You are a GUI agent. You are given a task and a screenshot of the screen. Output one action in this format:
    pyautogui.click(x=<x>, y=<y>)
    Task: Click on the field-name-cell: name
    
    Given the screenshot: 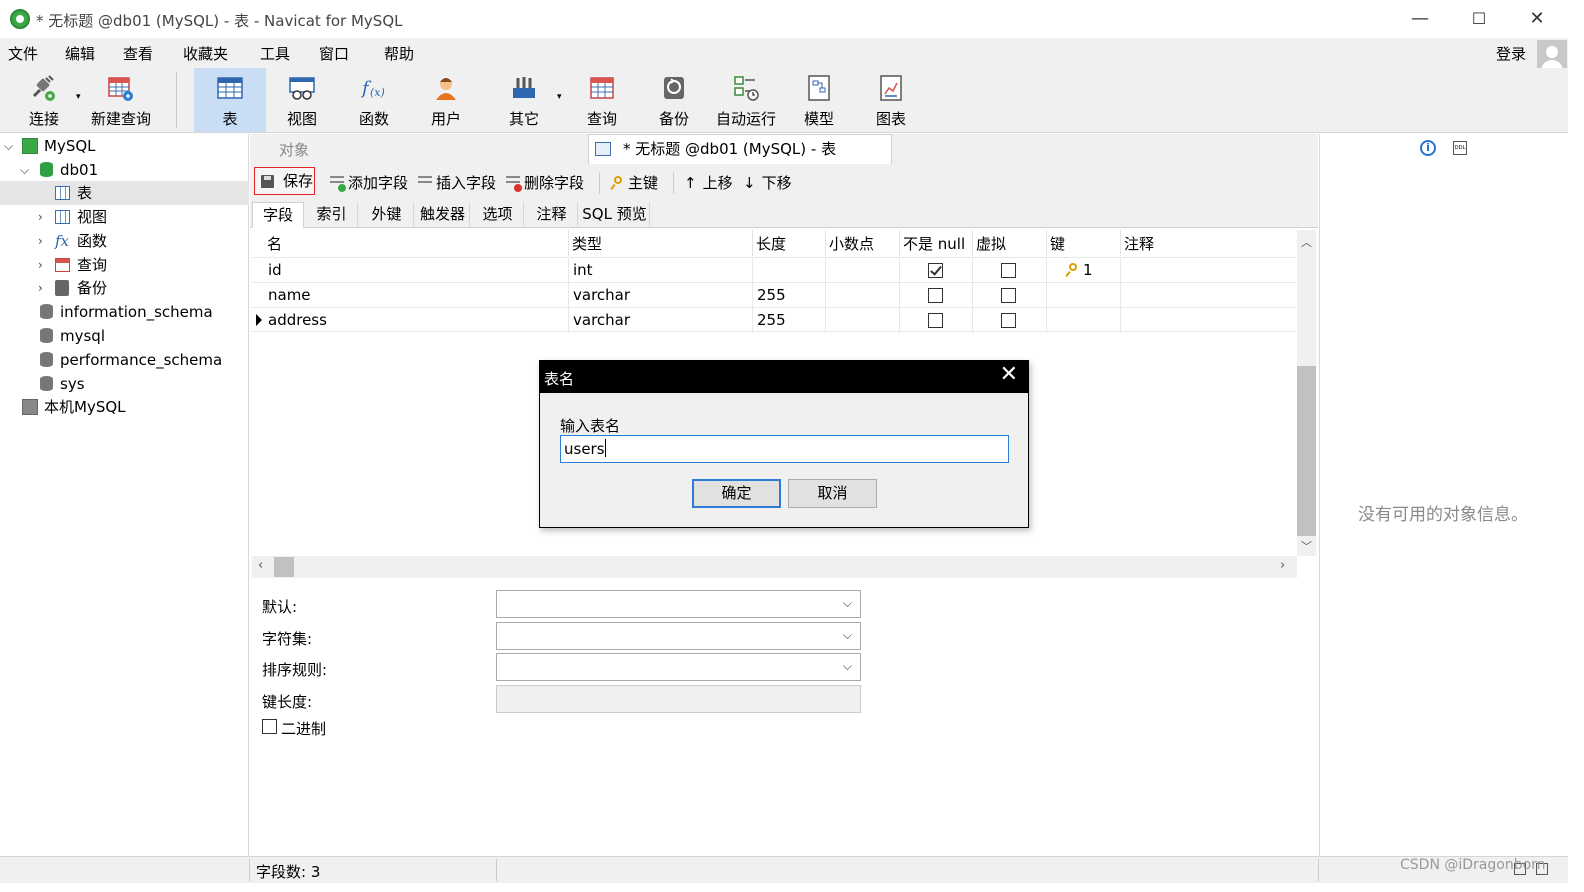 What is the action you would take?
    pyautogui.click(x=416, y=295)
    